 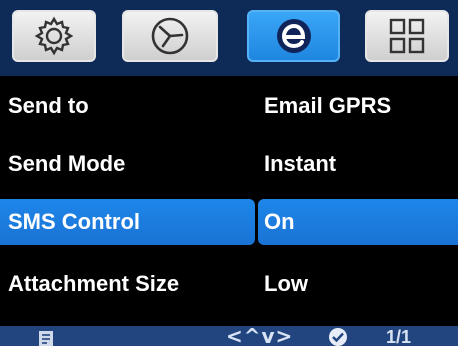 What do you see at coordinates (300, 163) in the screenshot?
I see `setting-value: Instant` at bounding box center [300, 163].